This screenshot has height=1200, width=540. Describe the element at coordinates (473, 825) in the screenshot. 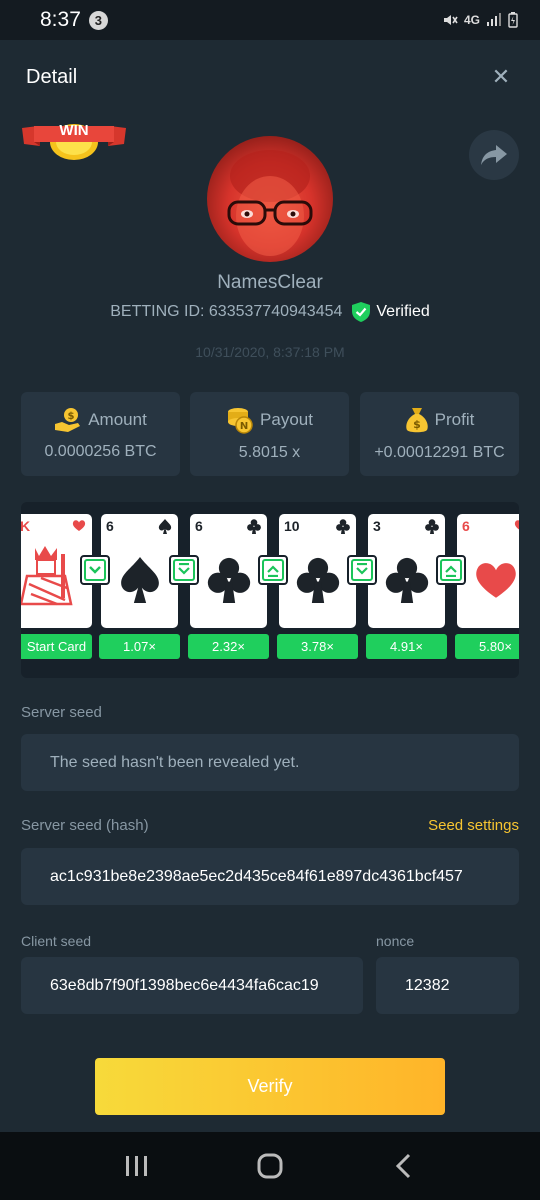

I see `seed-settings-link: Seed settings` at that location.